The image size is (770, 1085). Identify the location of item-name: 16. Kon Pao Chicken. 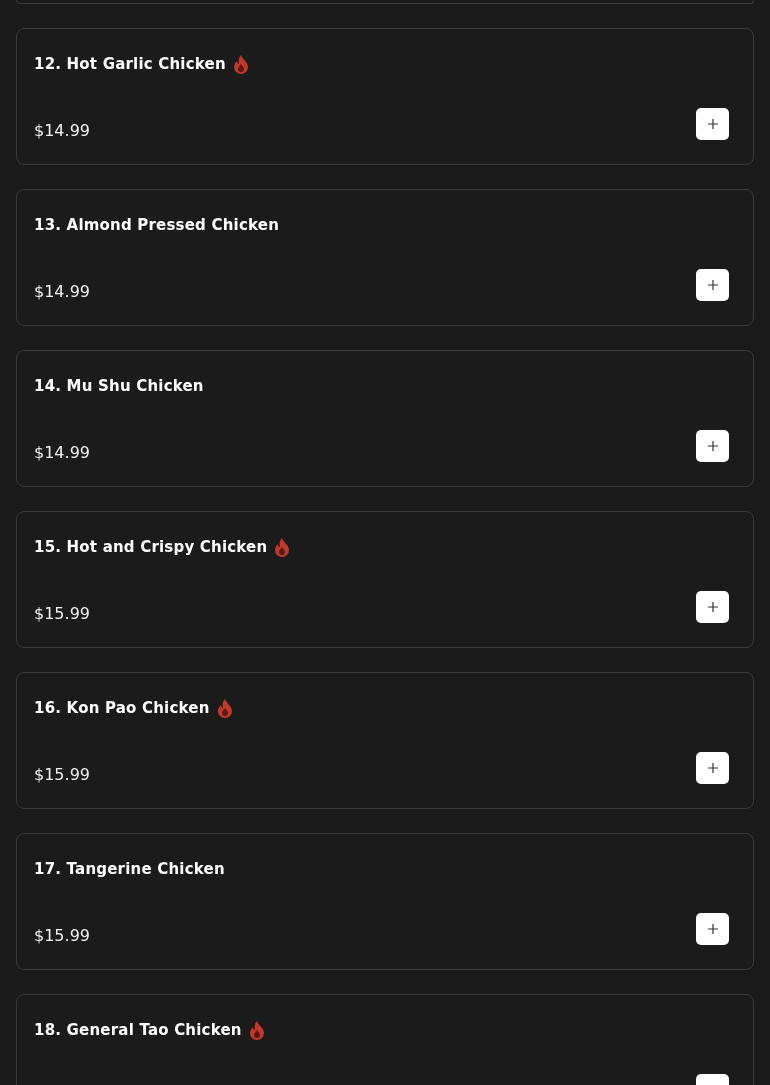
(122, 708).